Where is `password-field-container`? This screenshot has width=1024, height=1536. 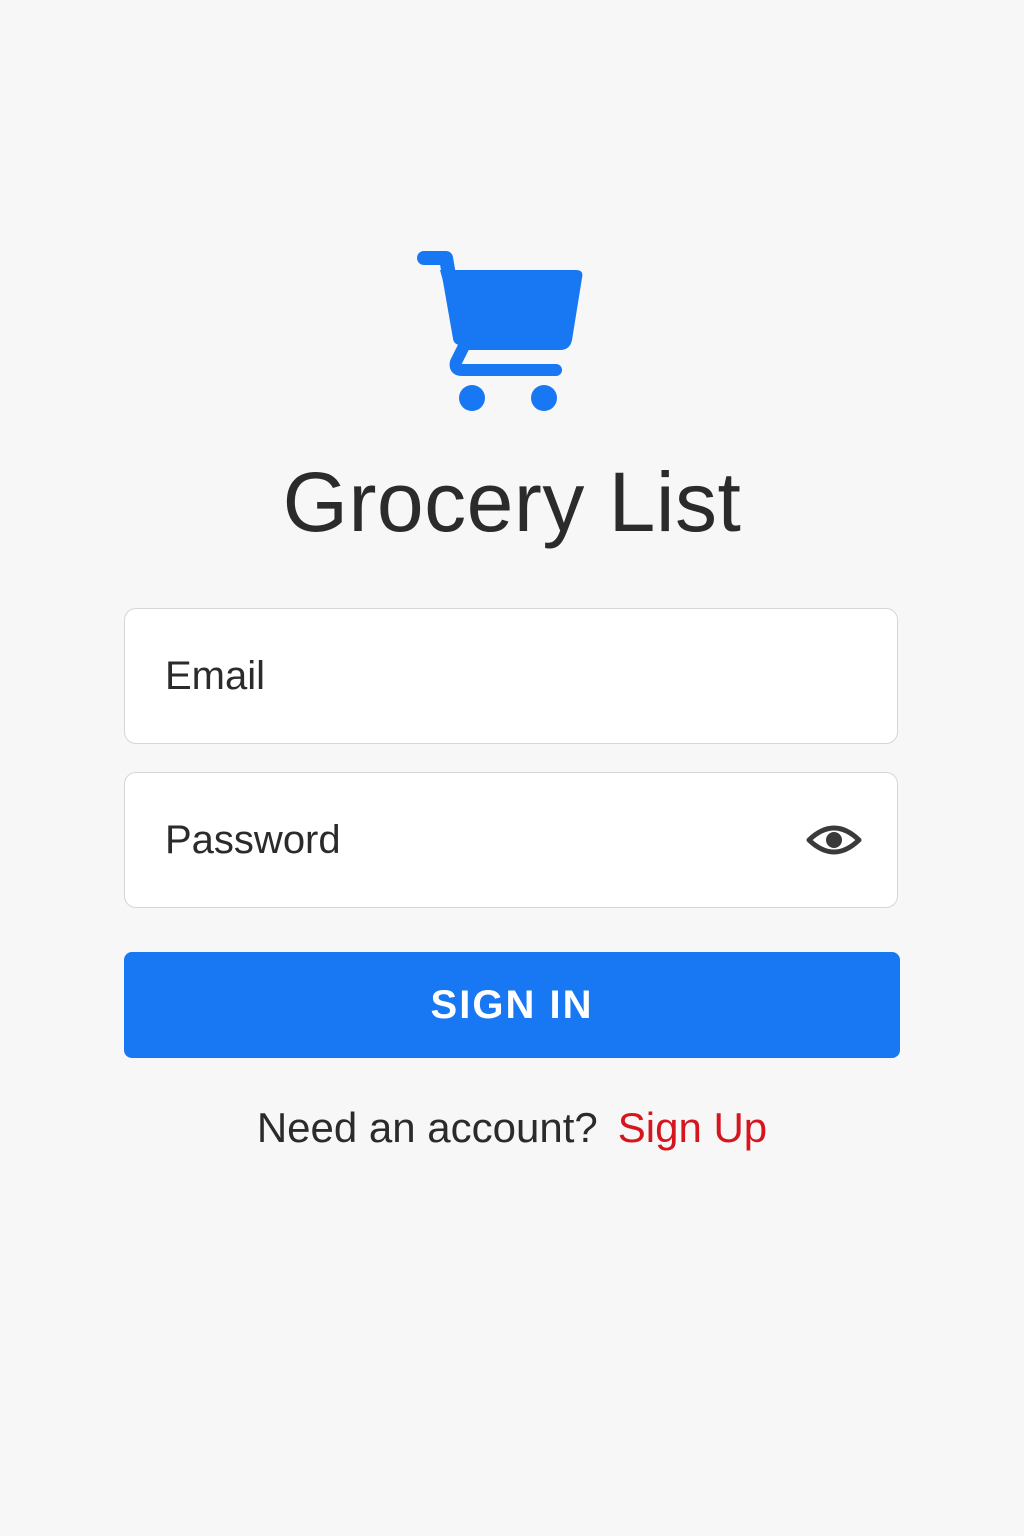
password-field-container is located at coordinates (511, 840).